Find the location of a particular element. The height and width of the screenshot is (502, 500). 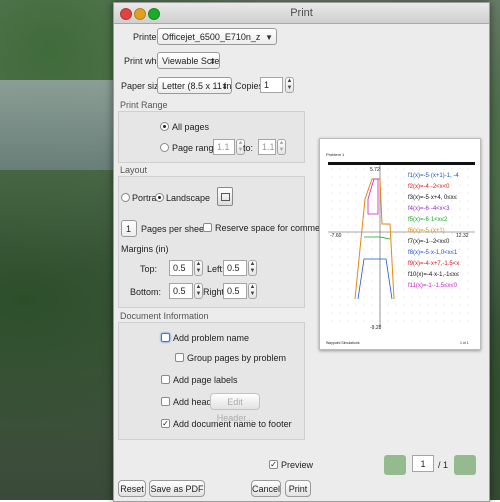

preview-checkbox: ✓ is located at coordinates (273, 464).